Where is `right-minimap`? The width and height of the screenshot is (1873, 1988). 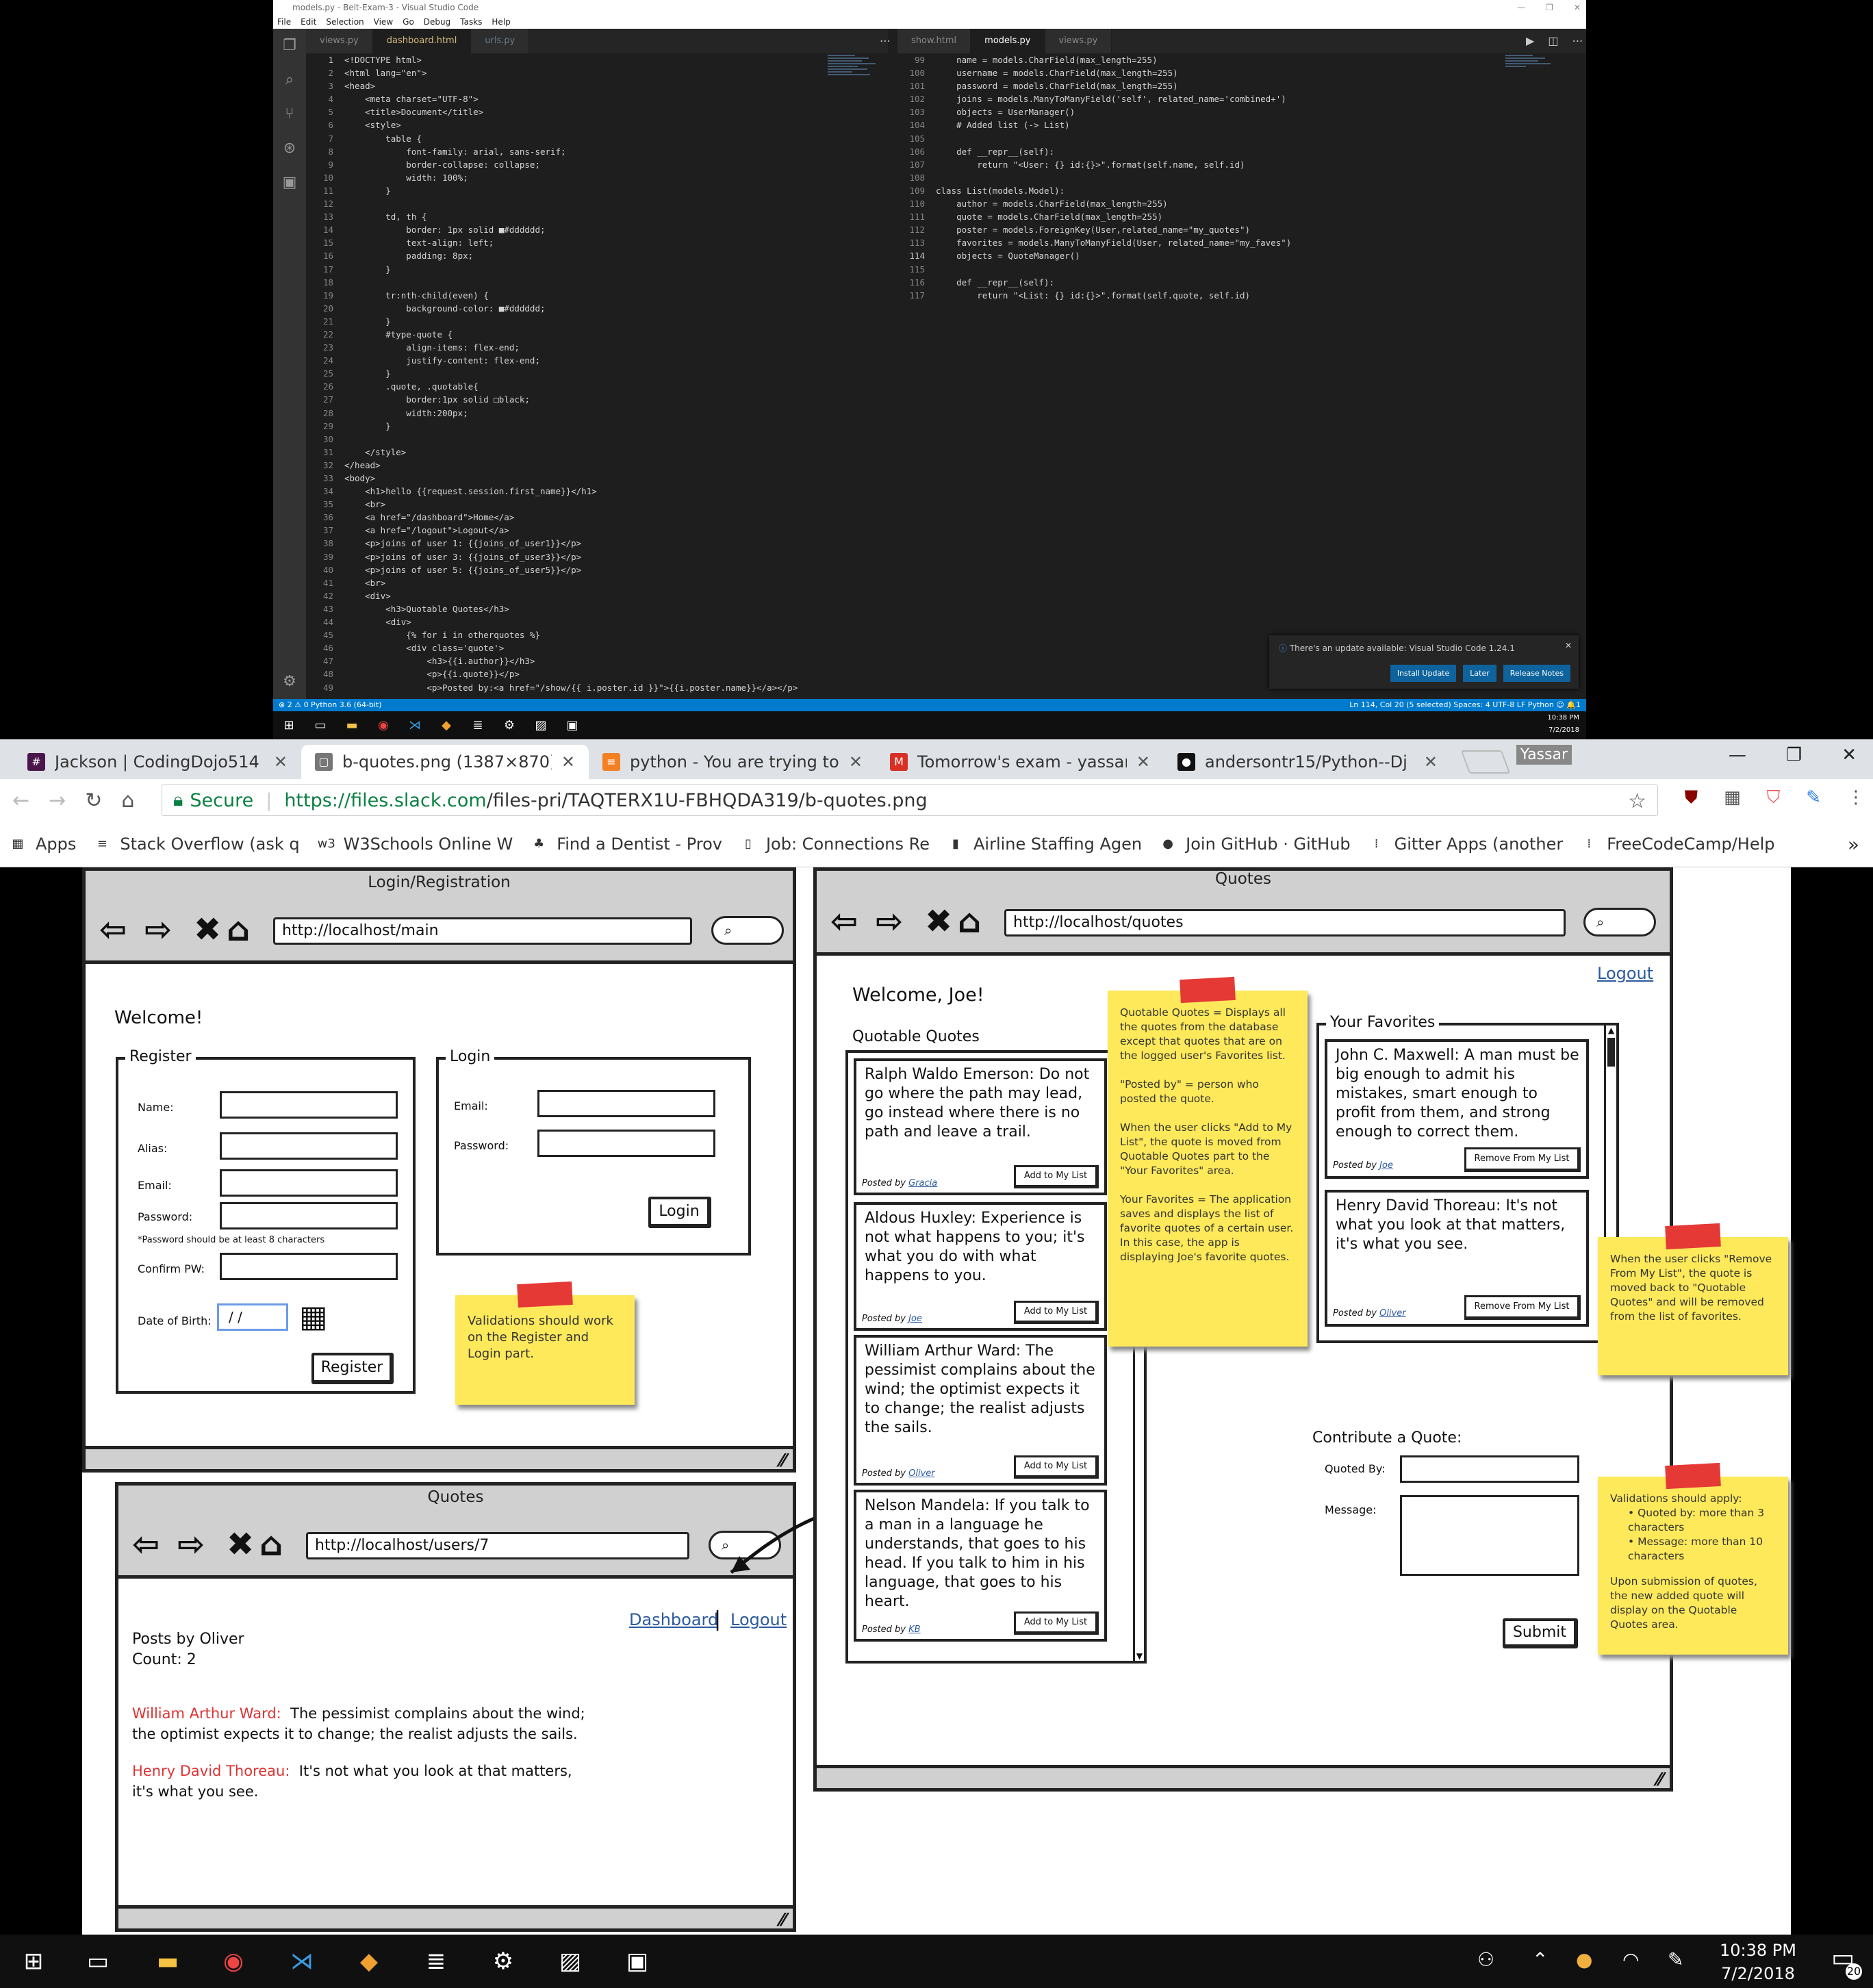 right-minimap is located at coordinates (1532, 121).